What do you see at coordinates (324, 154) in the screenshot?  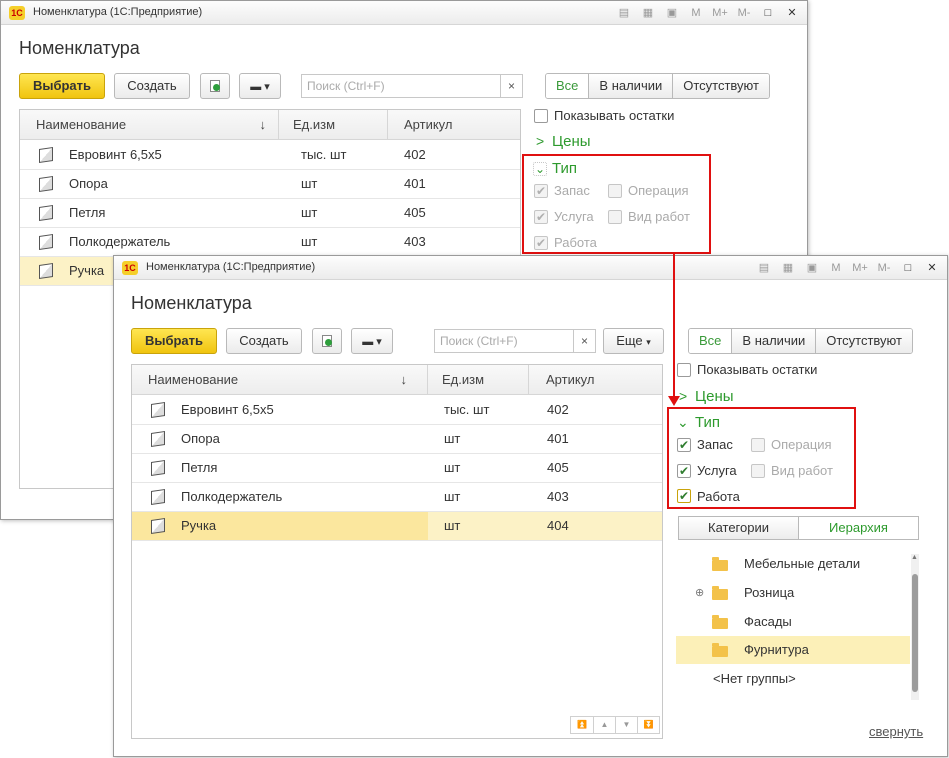 I see `row-unit: тыс. шт` at bounding box center [324, 154].